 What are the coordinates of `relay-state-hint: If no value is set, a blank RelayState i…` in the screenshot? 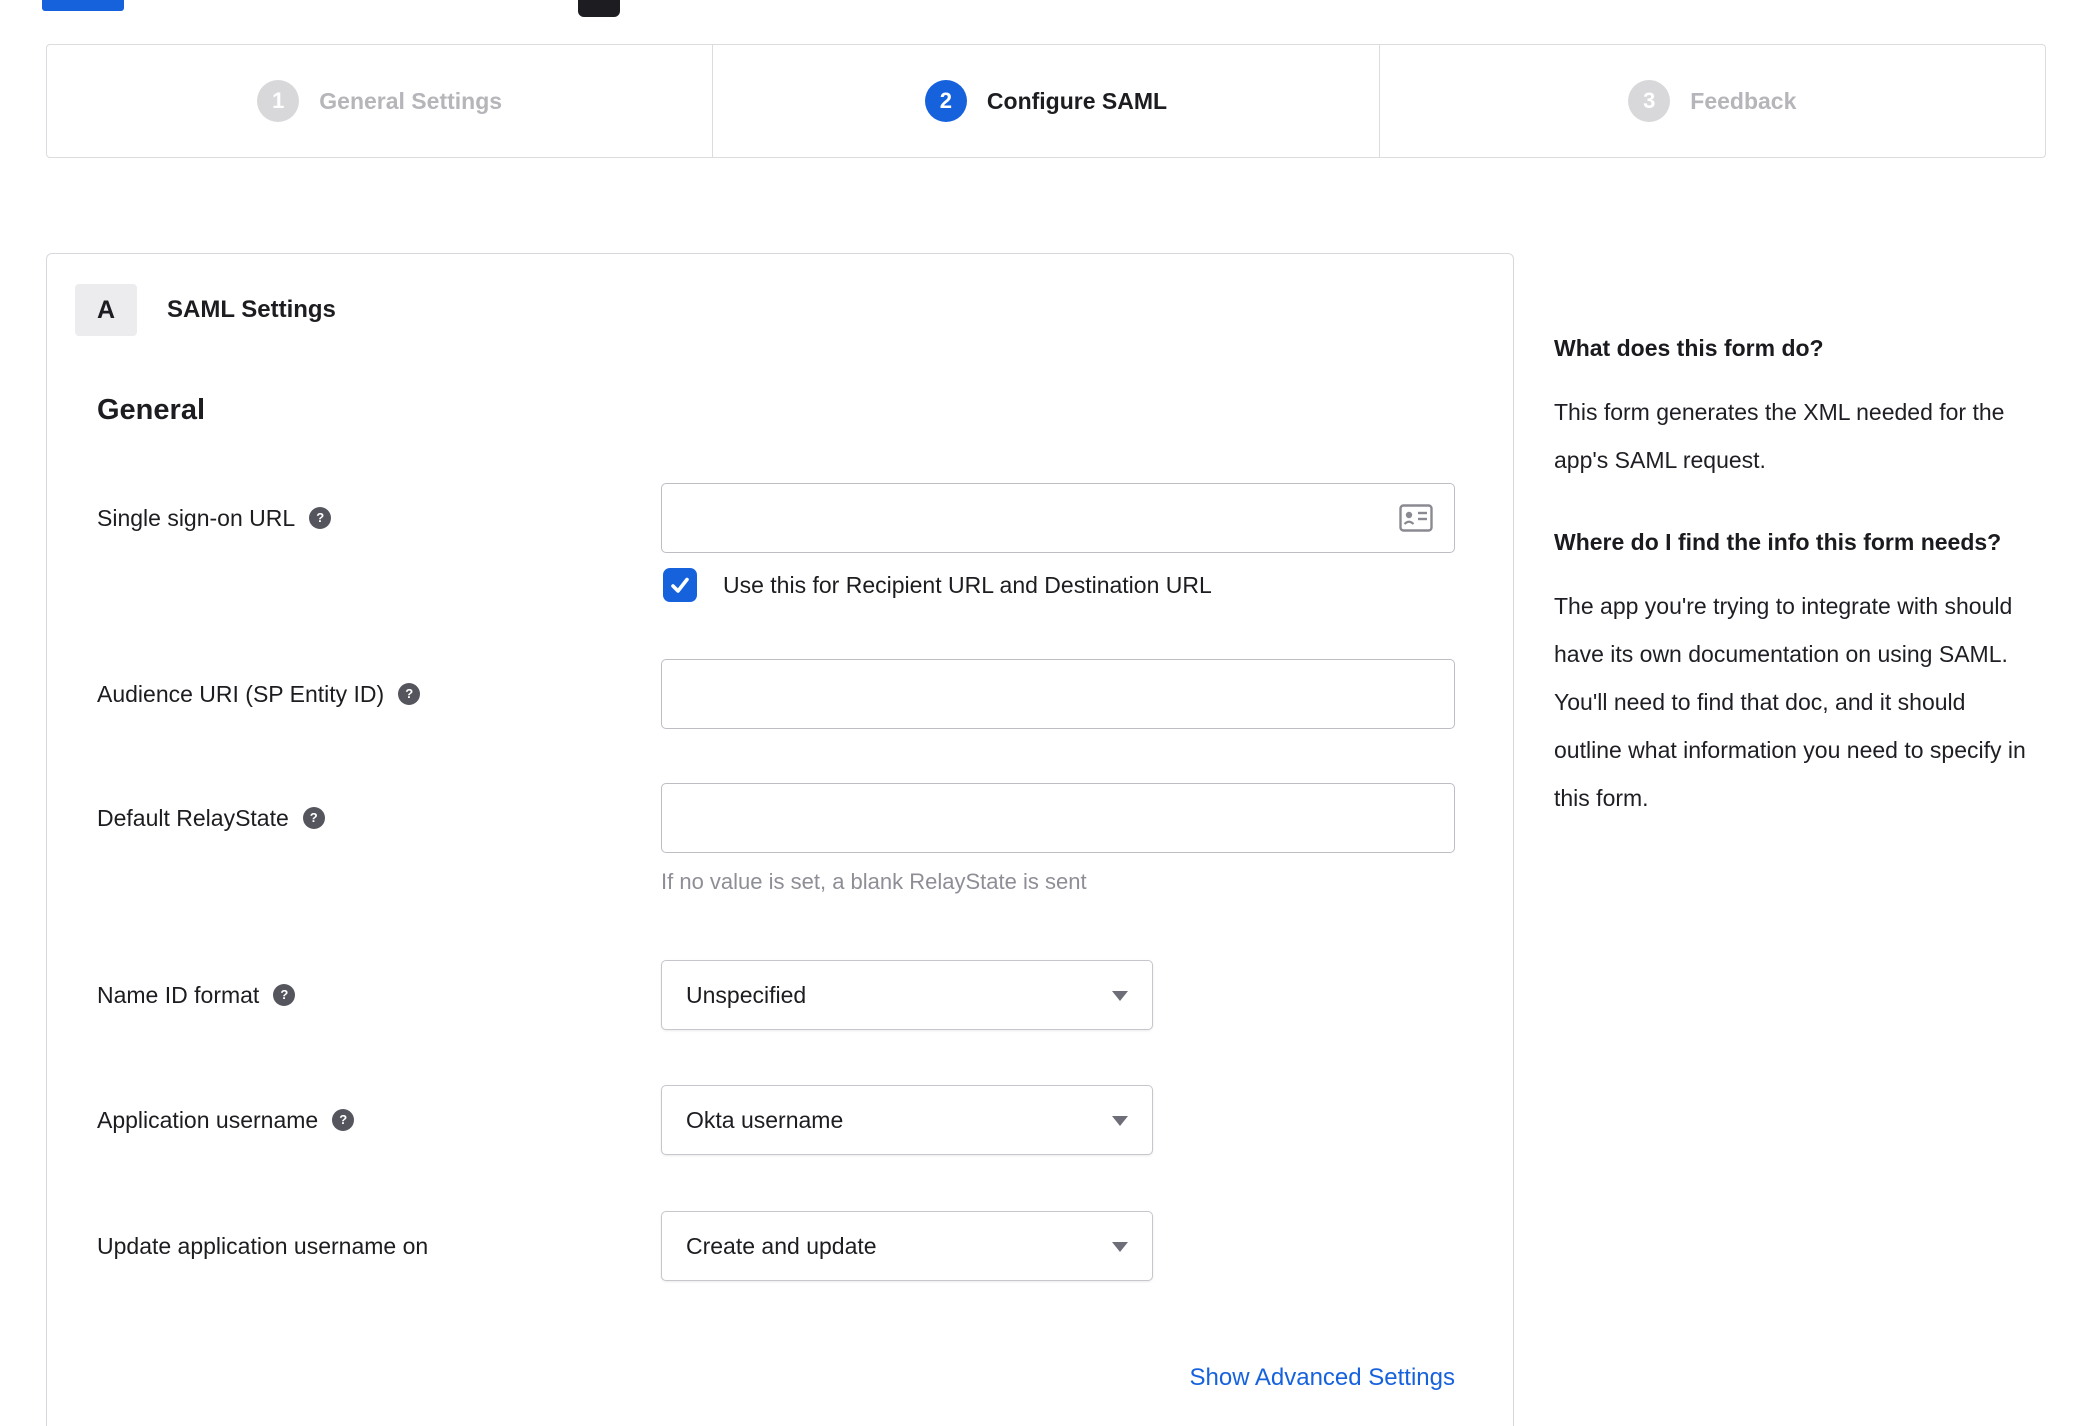 It's located at (874, 881).